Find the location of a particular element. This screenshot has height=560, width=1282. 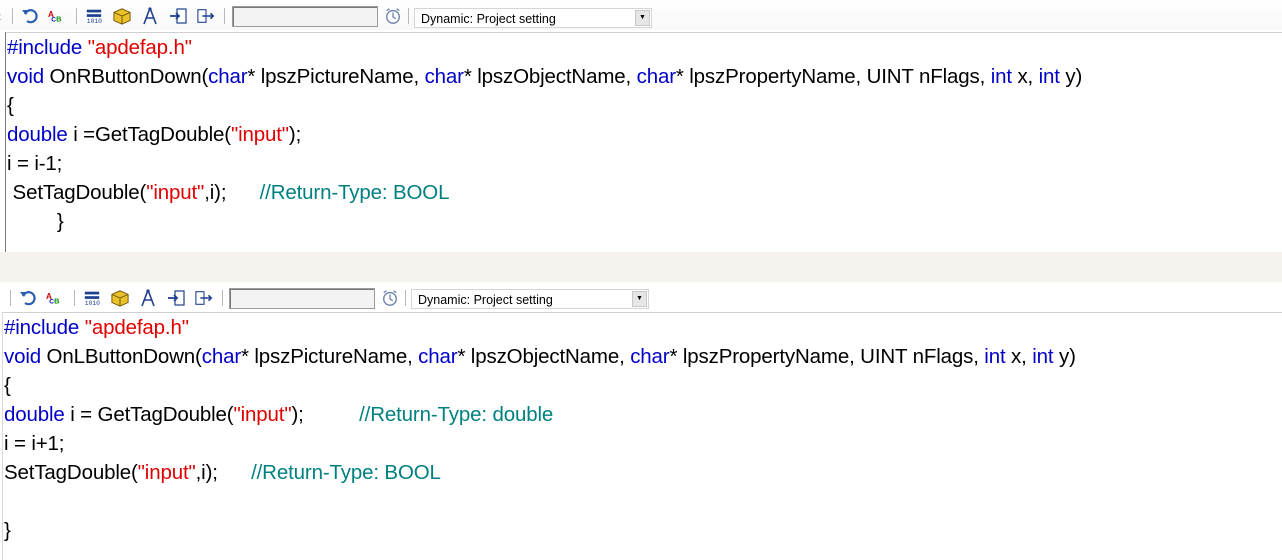

code-line-increment: i = i+1; is located at coordinates (34, 443).